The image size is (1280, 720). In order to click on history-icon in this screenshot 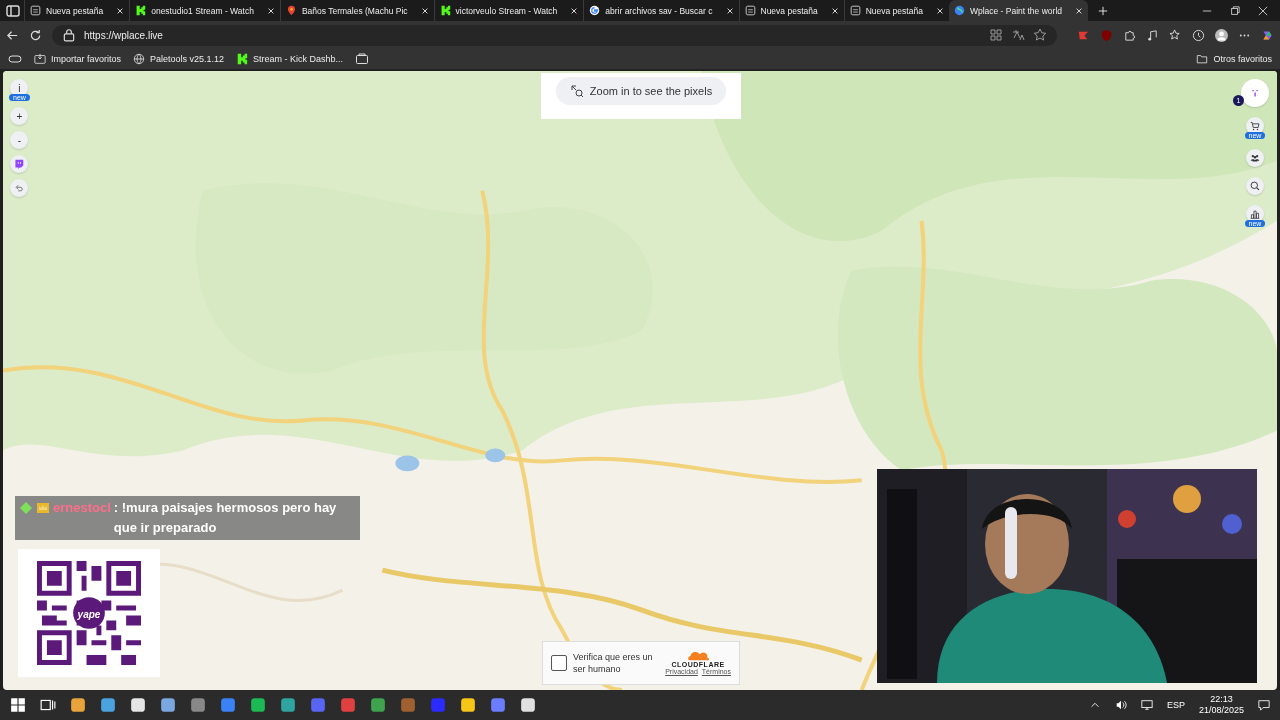, I will do `click(1198, 35)`.